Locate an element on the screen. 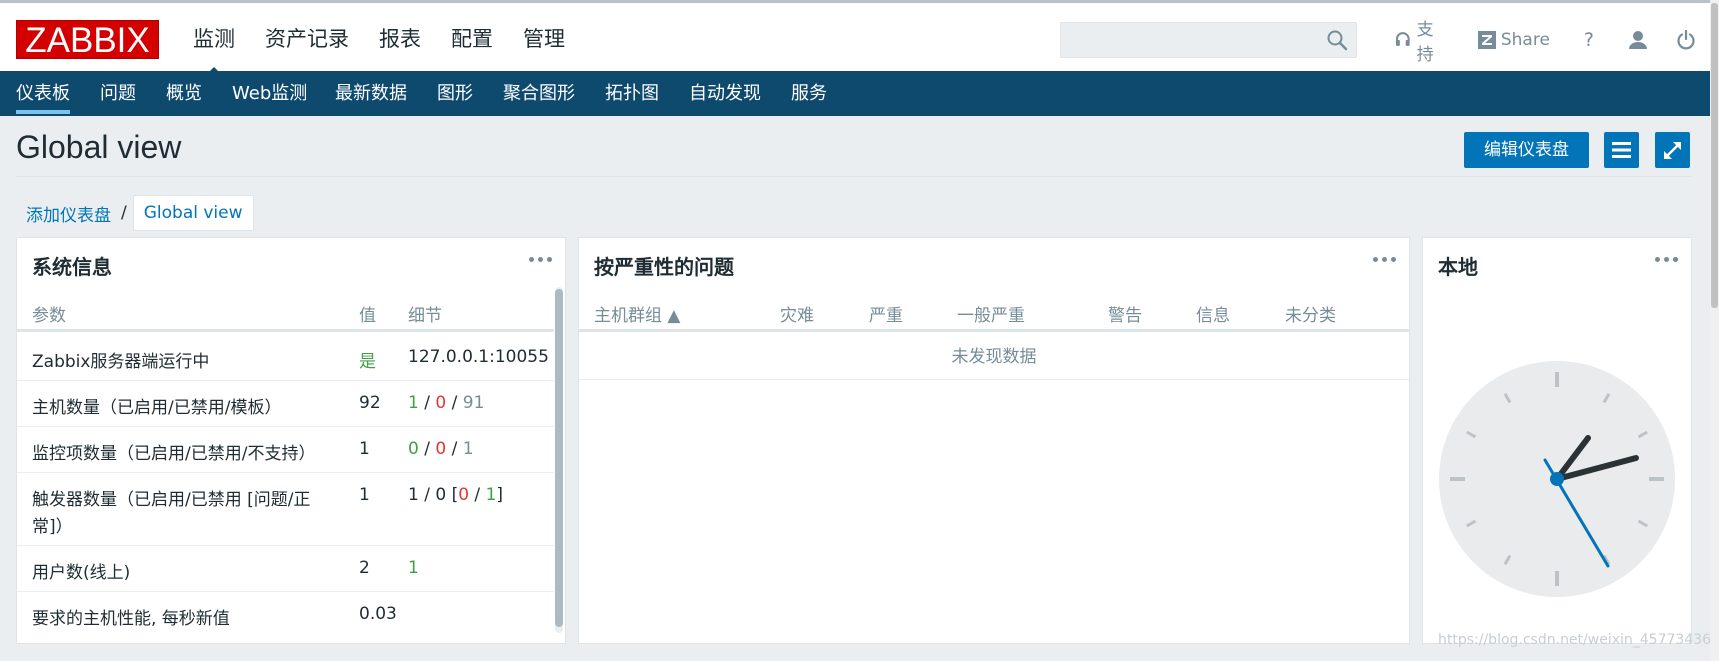  search-input is located at coordinates (1208, 40).